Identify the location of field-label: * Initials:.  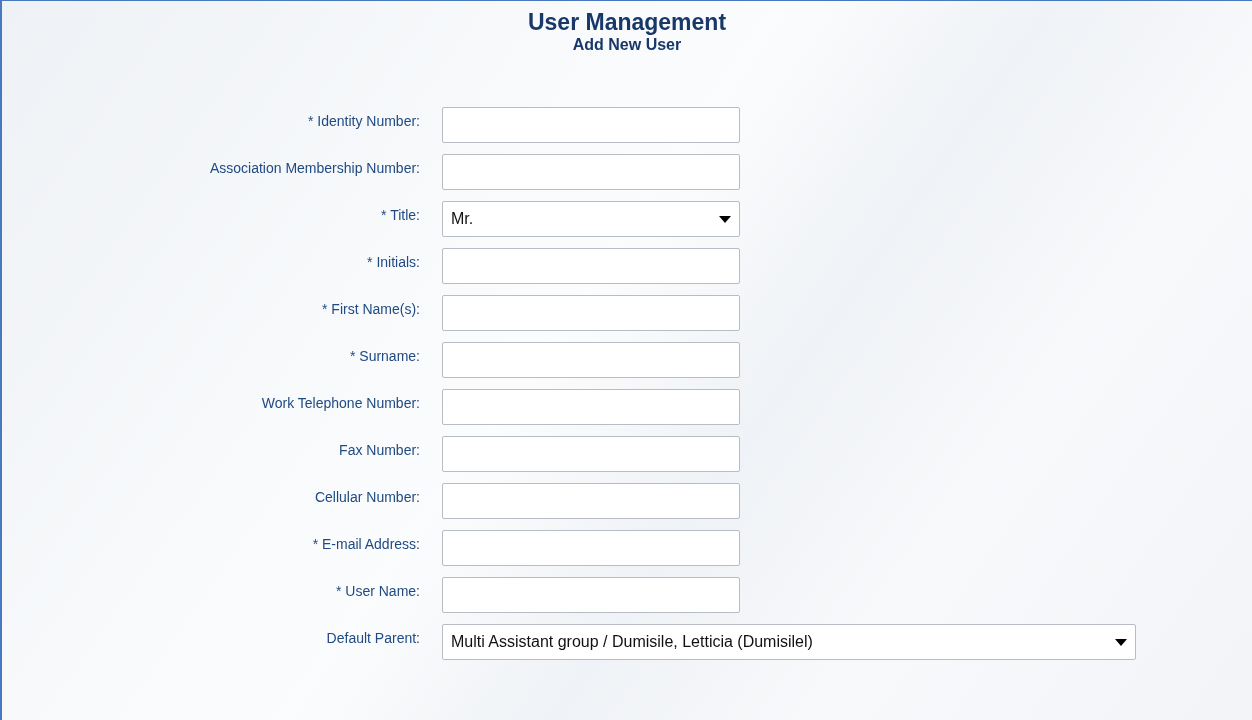
(393, 262).